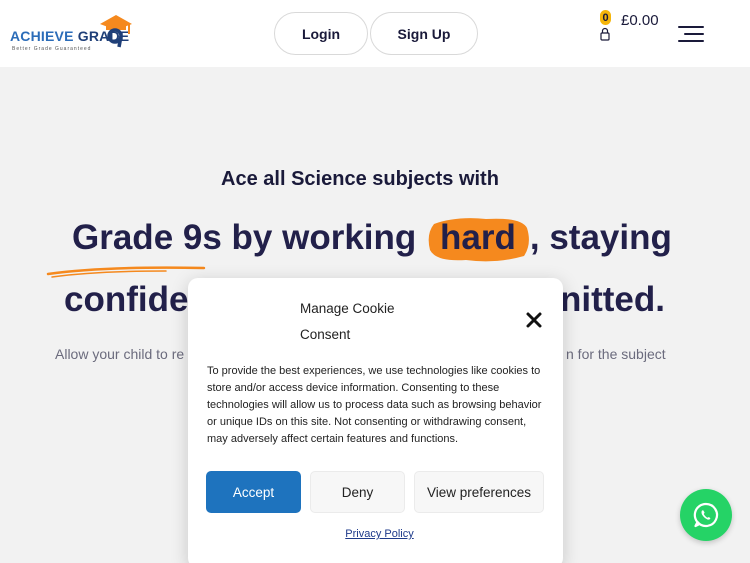  I want to click on logo: ACHIEVE GRADE Better Grade Guaranteed, so click(72, 34).